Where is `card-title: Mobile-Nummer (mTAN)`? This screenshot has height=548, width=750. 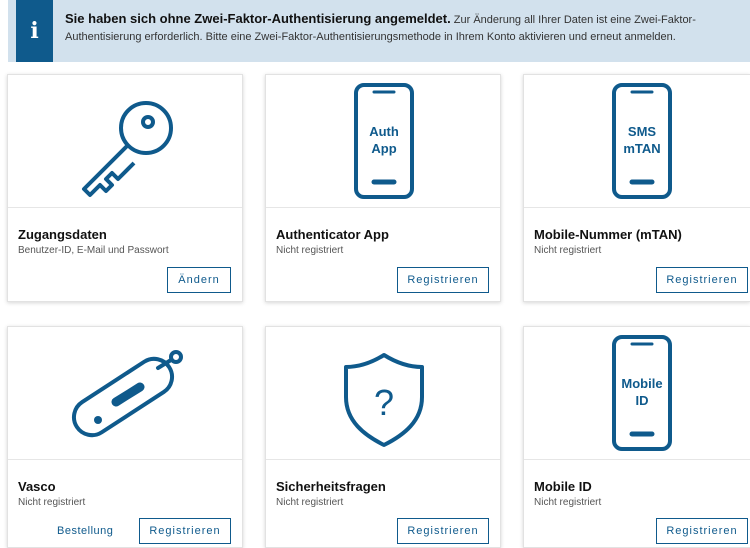
card-title: Mobile-Nummer (mTAN) is located at coordinates (608, 234).